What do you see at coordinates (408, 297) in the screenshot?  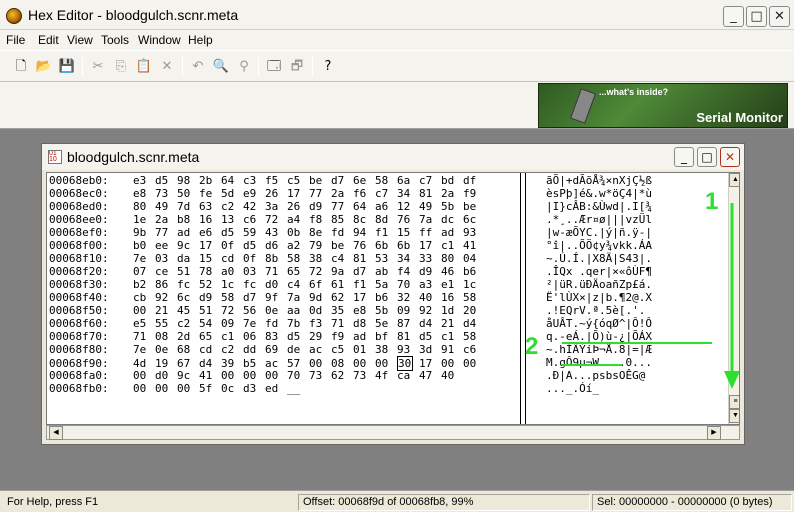 I see `hex-byte: 32` at bounding box center [408, 297].